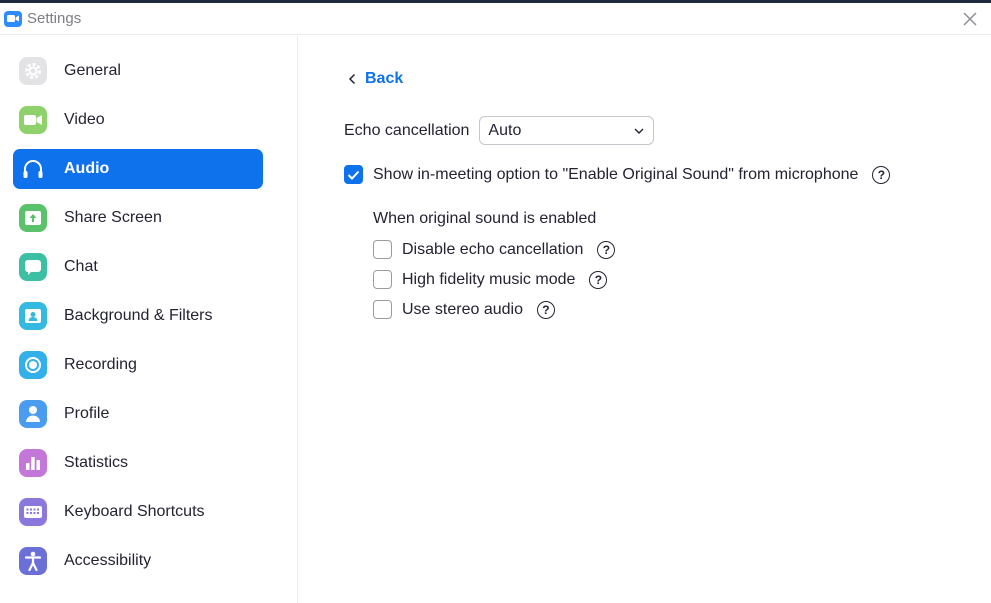 This screenshot has height=603, width=991. What do you see at coordinates (138, 414) in the screenshot?
I see `sidebar-item-profile: Profile` at bounding box center [138, 414].